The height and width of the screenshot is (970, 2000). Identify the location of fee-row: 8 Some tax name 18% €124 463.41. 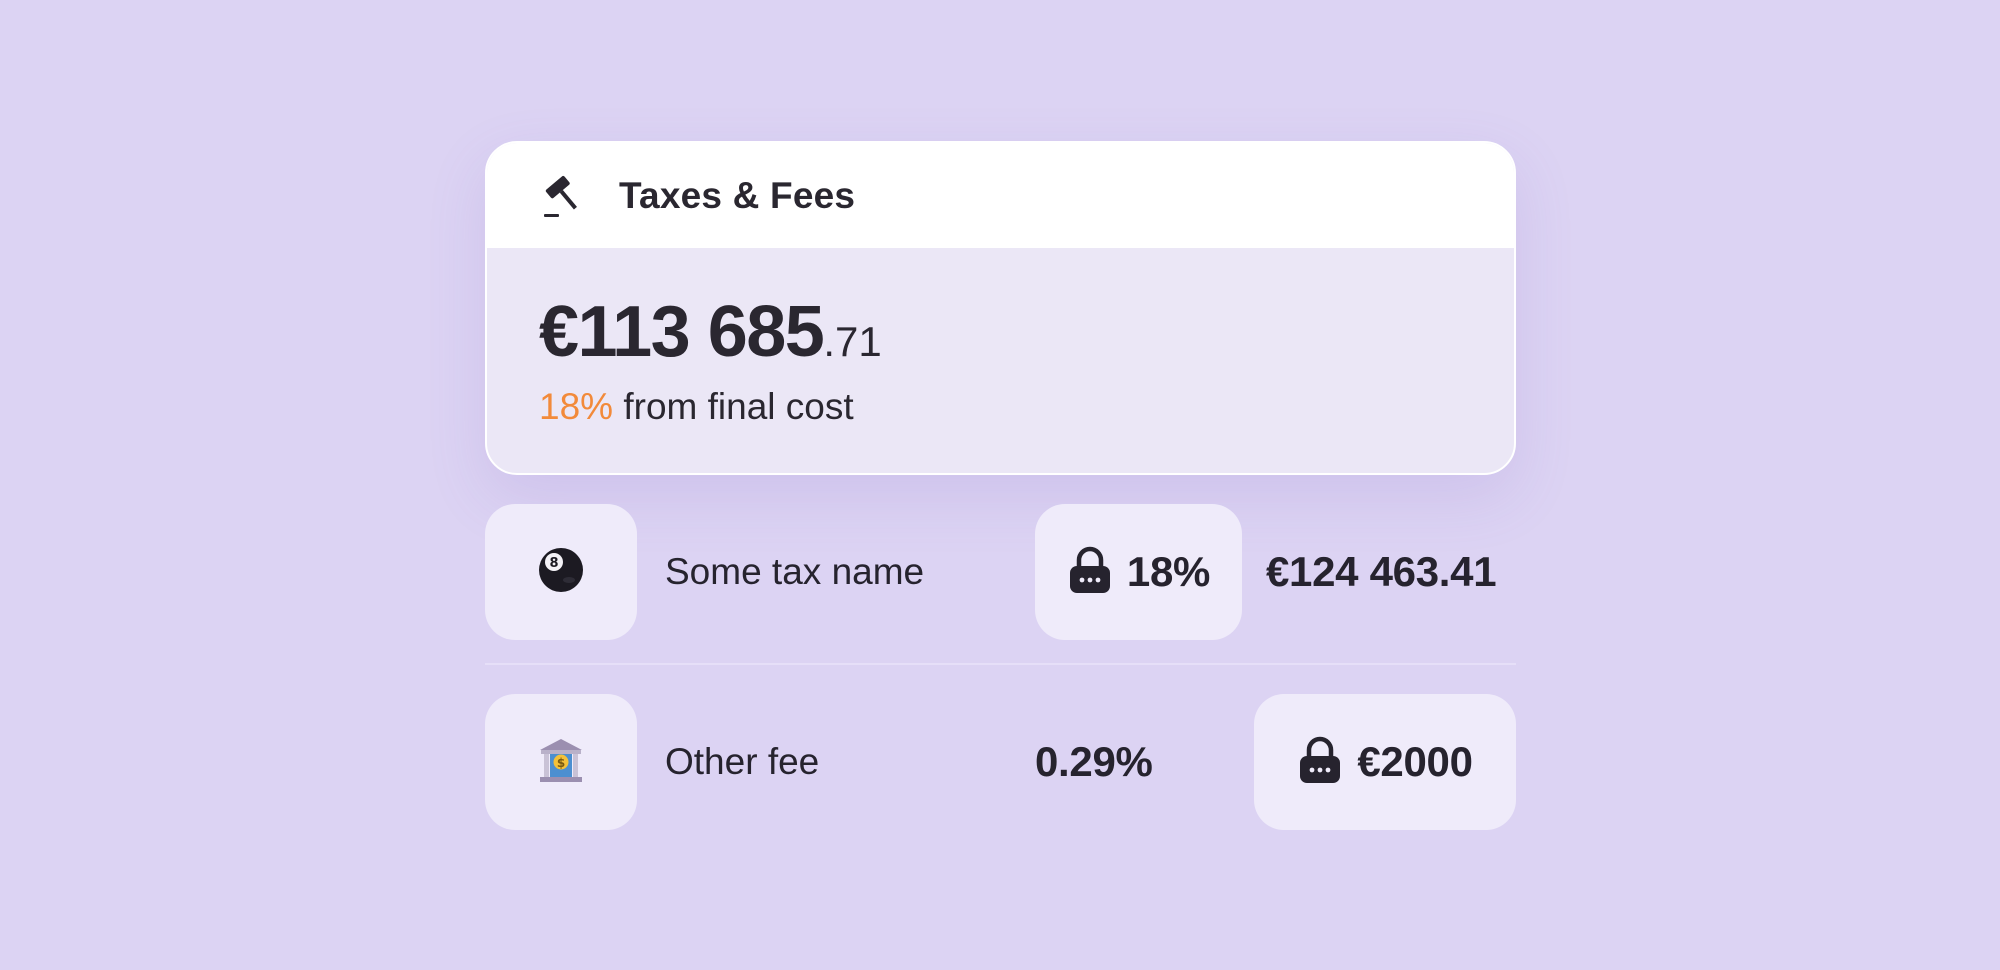
(1000, 572).